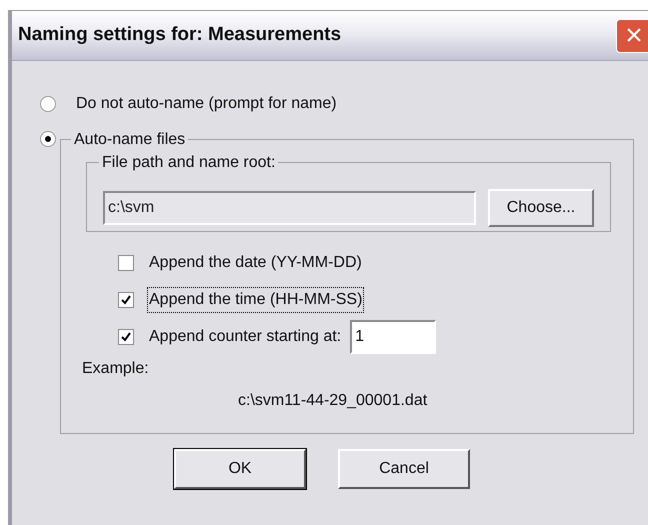 The height and width of the screenshot is (525, 648). I want to click on checkbox-label: Append the date (YY-MM-DD), so click(255, 262).